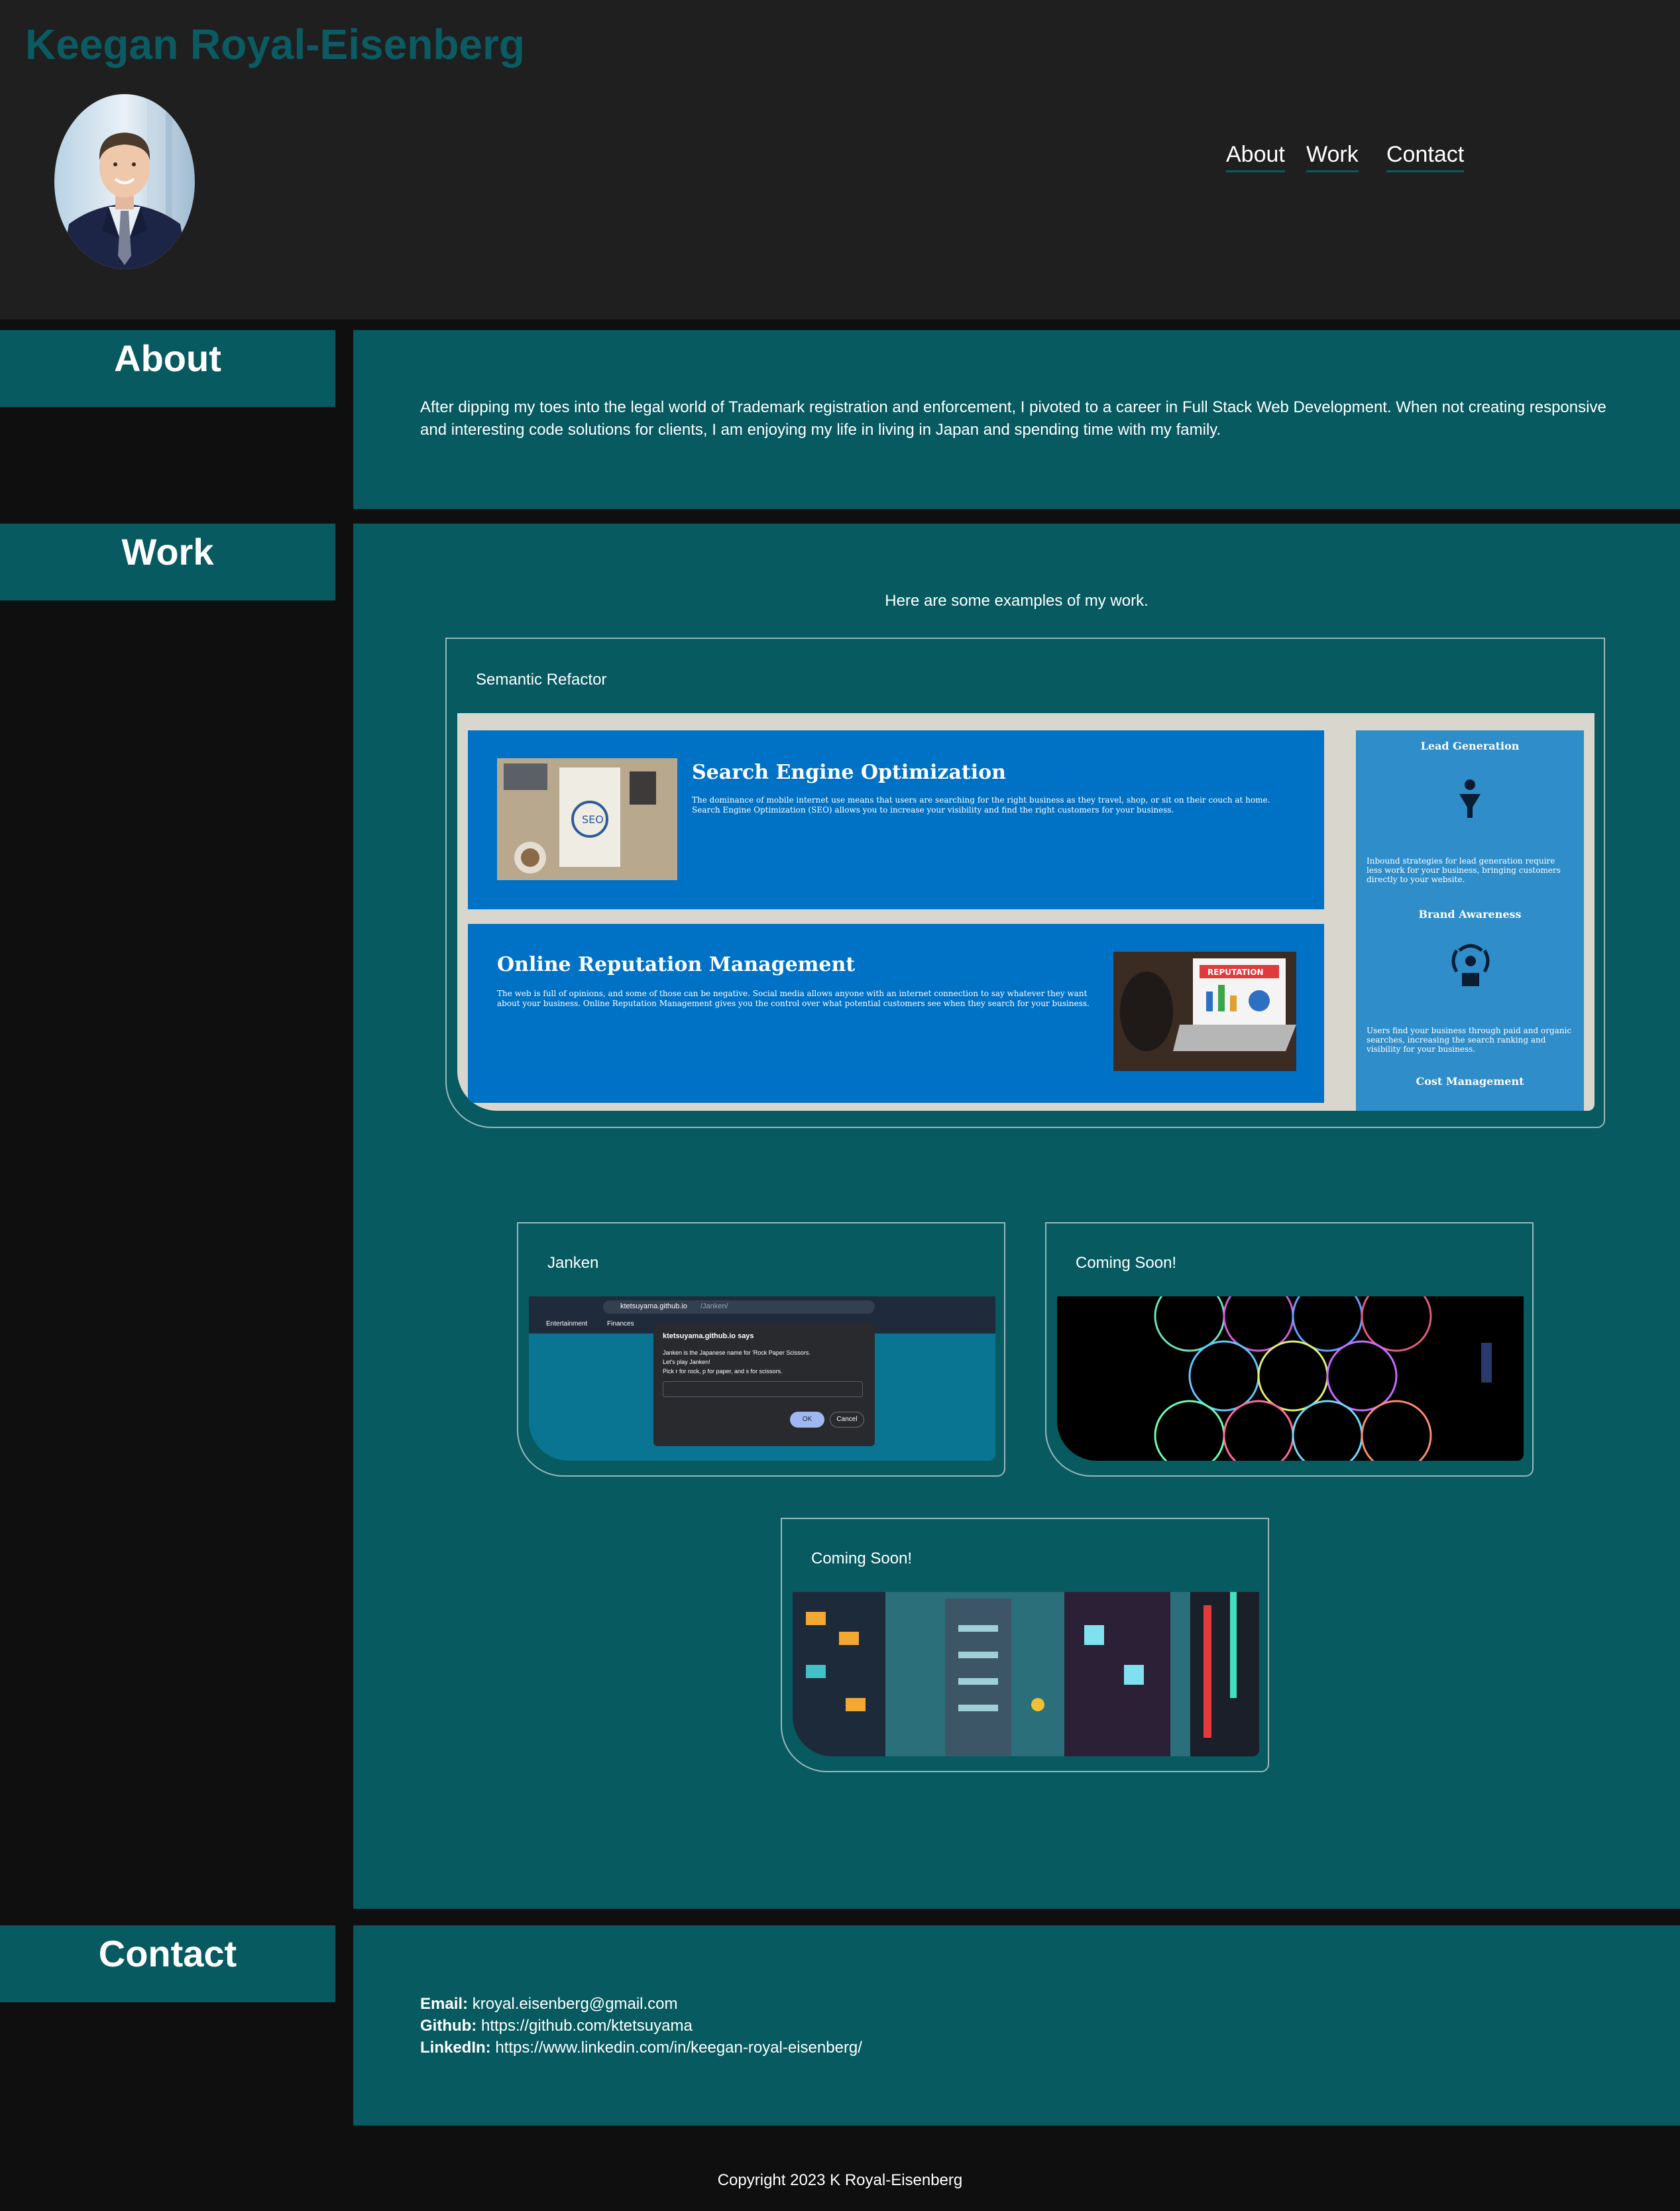 The width and height of the screenshot is (1680, 2211). What do you see at coordinates (1204, 1011) in the screenshot?
I see `orm-image: REPUTATION` at bounding box center [1204, 1011].